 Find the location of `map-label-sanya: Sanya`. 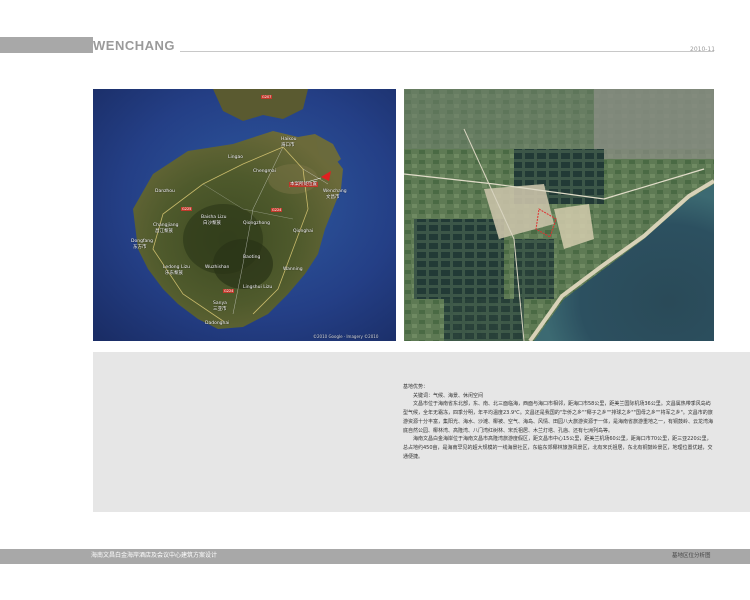

map-label-sanya: Sanya is located at coordinates (220, 303).